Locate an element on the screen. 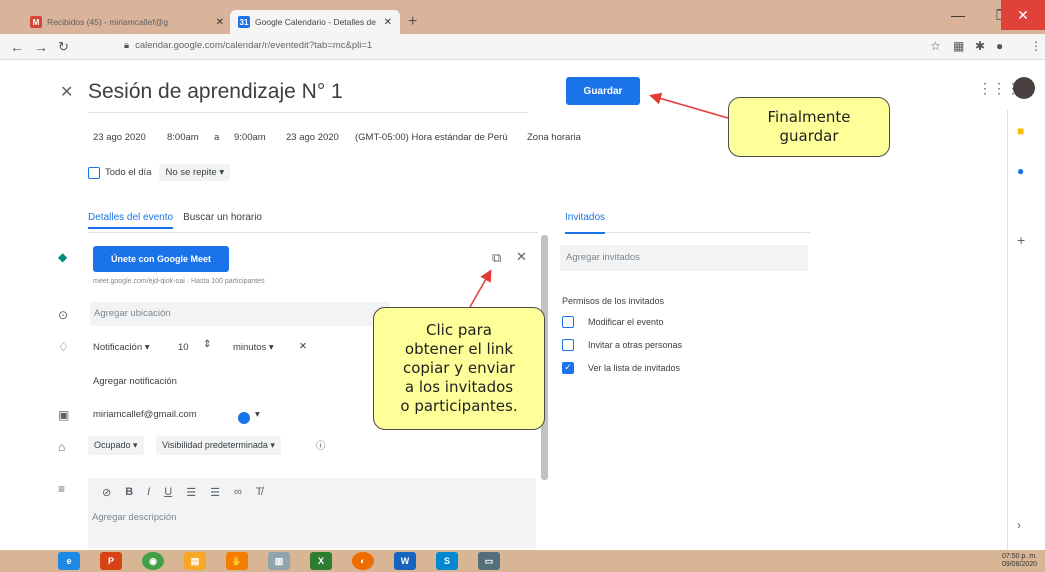 The height and width of the screenshot is (572, 1045). chevron-down-icon: ▾ is located at coordinates (257, 414).